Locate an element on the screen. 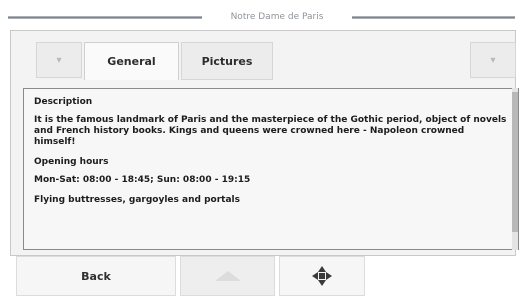 The image size is (523, 298). tab-scroll-right-button: ▾ is located at coordinates (493, 60).